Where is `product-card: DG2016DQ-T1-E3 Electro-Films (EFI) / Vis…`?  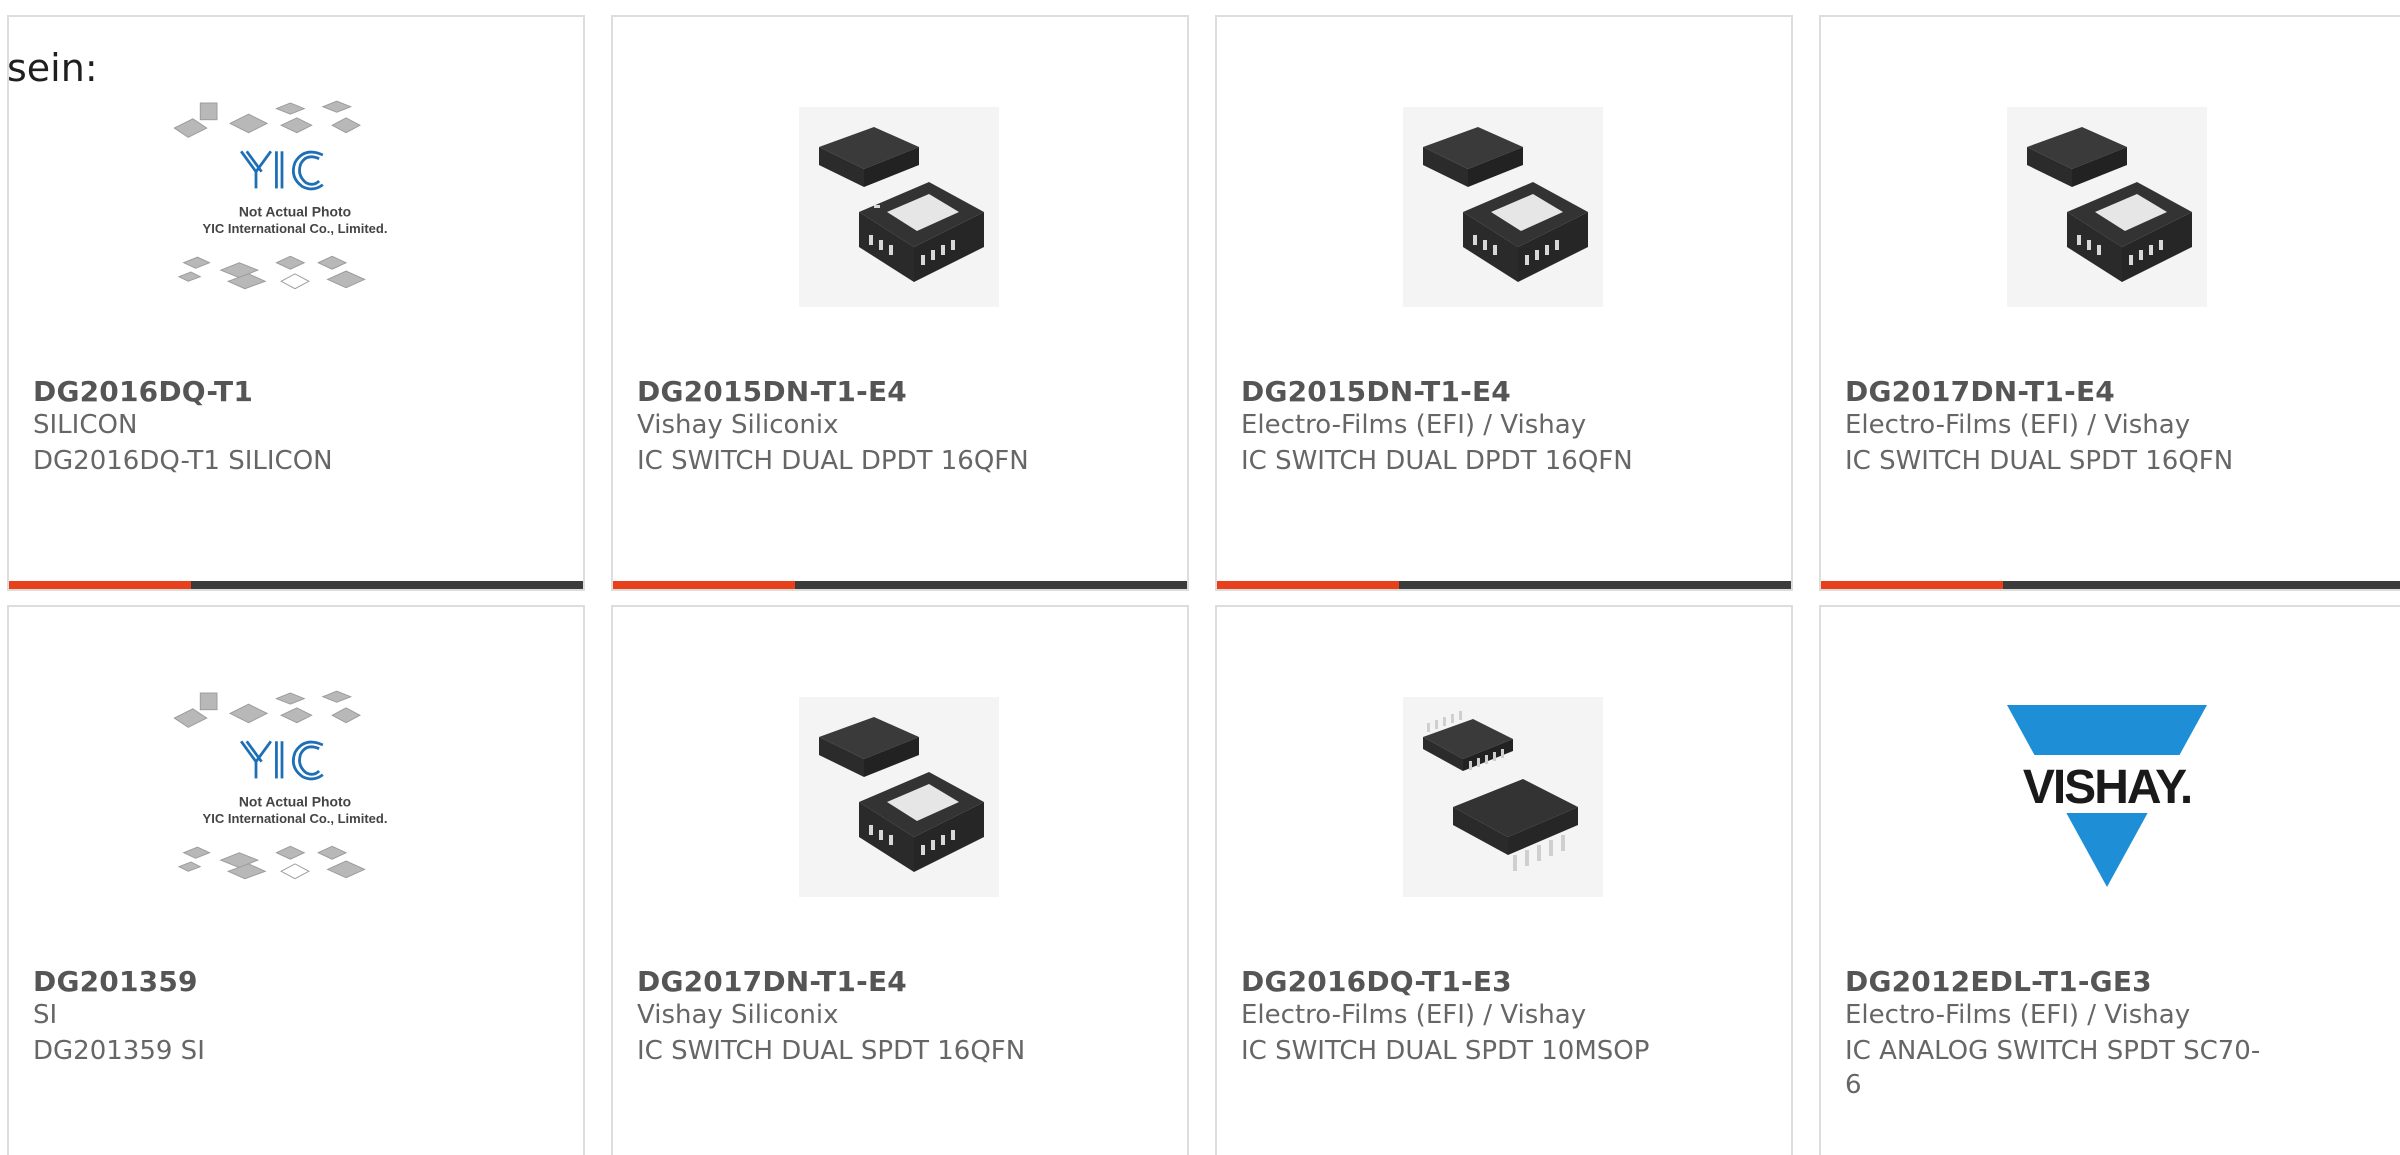 product-card: DG2016DQ-T1-E3 Electro-Films (EFI) / Vis… is located at coordinates (1504, 880).